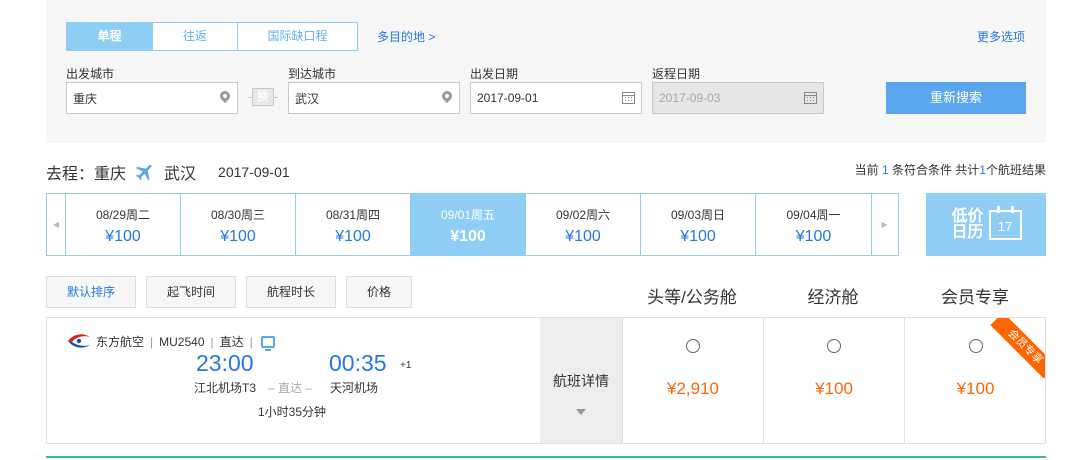  What do you see at coordinates (885, 170) in the screenshot?
I see `result-current-count: 1` at bounding box center [885, 170].